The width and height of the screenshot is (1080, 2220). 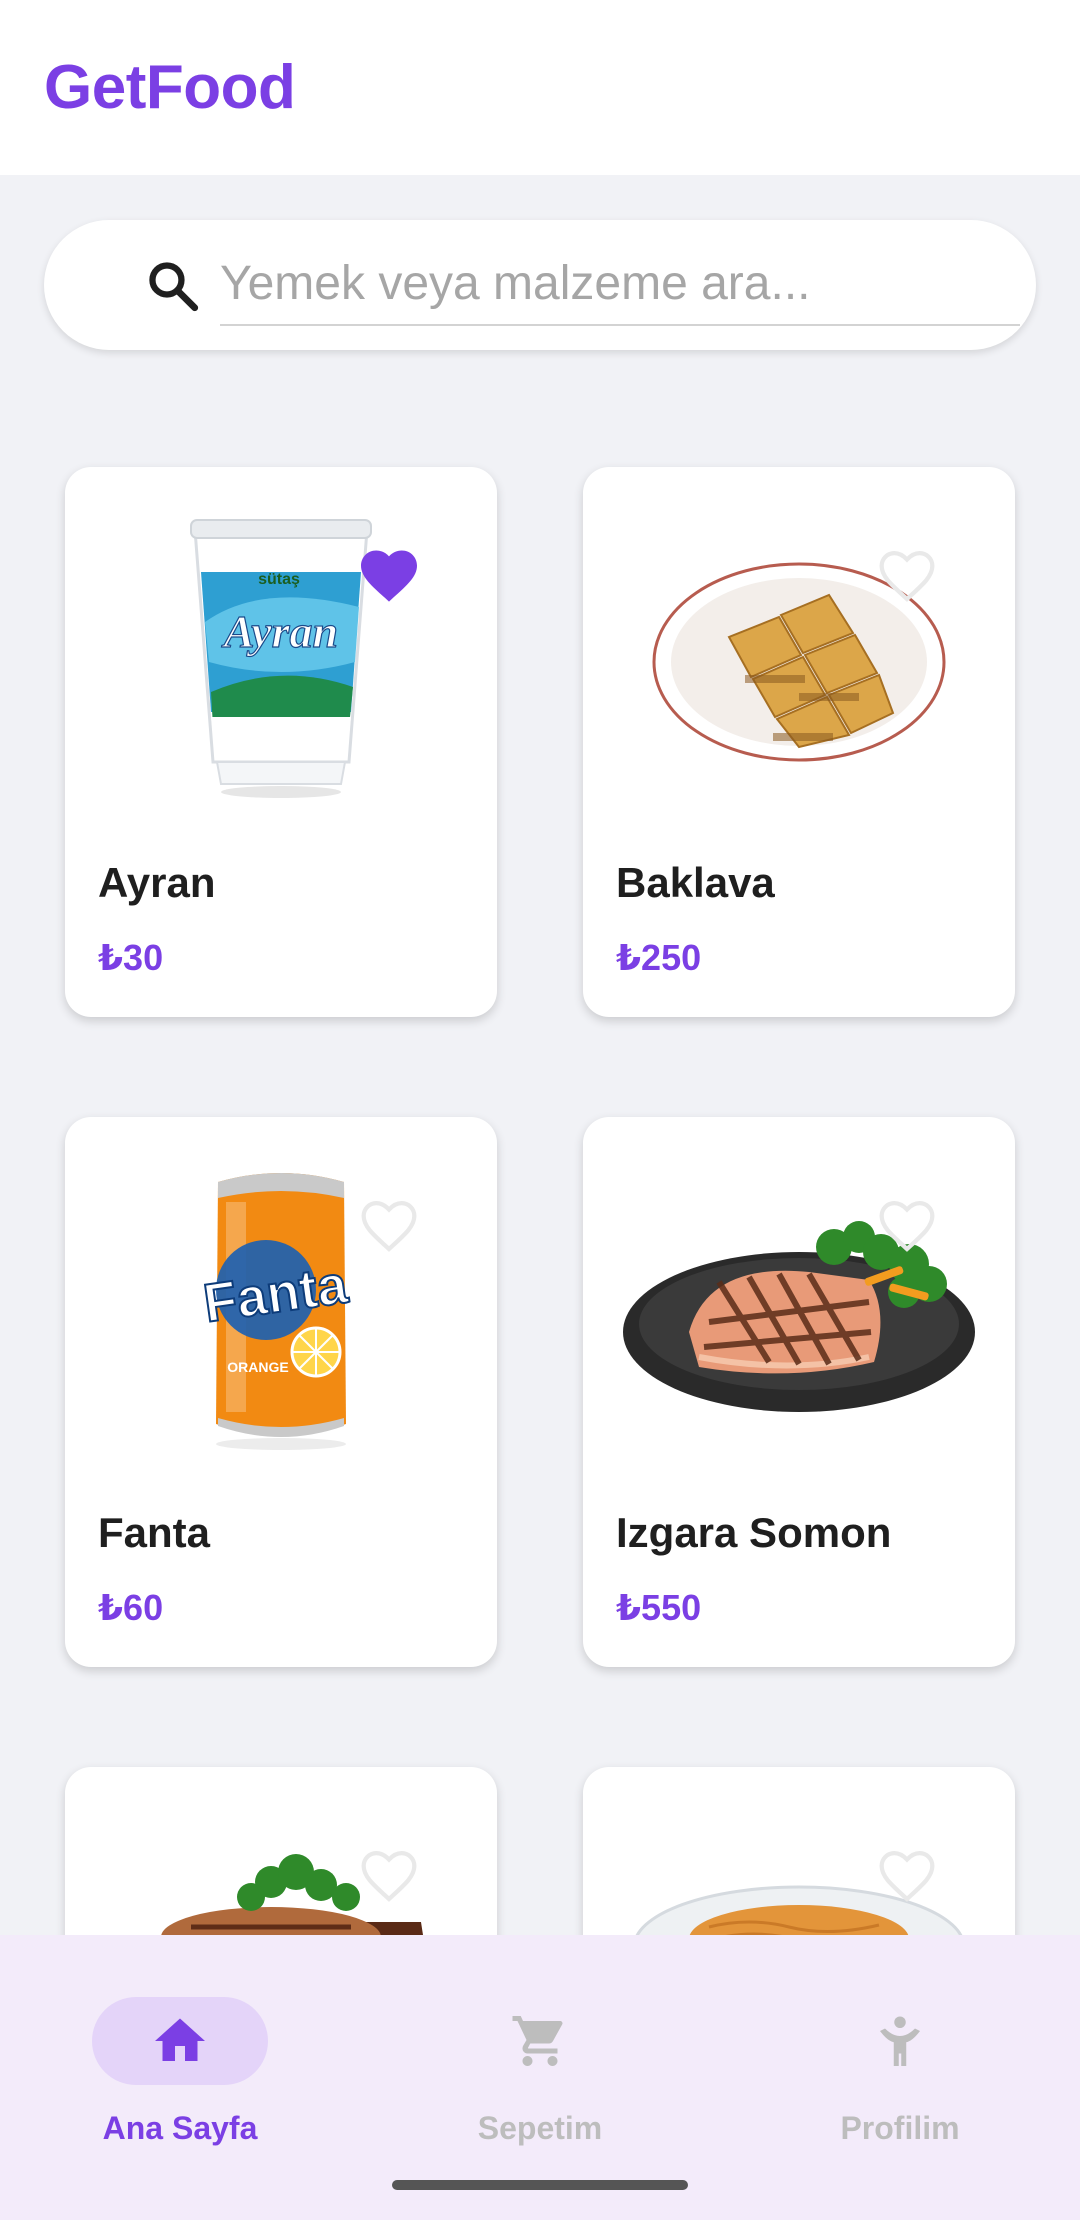 I want to click on search-icon, so click(x=173, y=286).